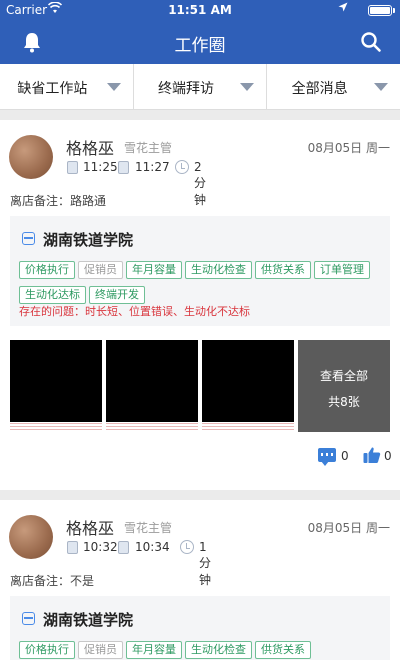 The image size is (400, 660). I want to click on filter-workstation-dropdown: 缺省工作站, so click(67, 86).